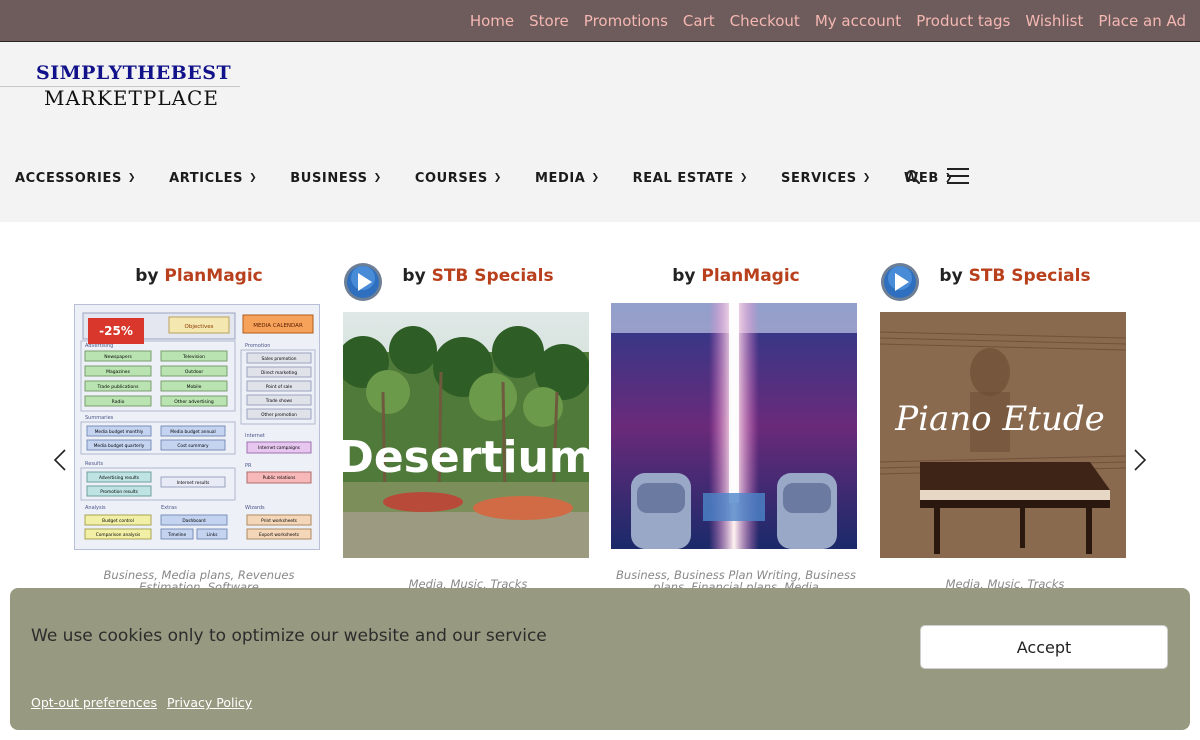 The height and width of the screenshot is (740, 1200). Describe the element at coordinates (1054, 21) in the screenshot. I see `topnav-wishlist-link: Wishlist` at that location.